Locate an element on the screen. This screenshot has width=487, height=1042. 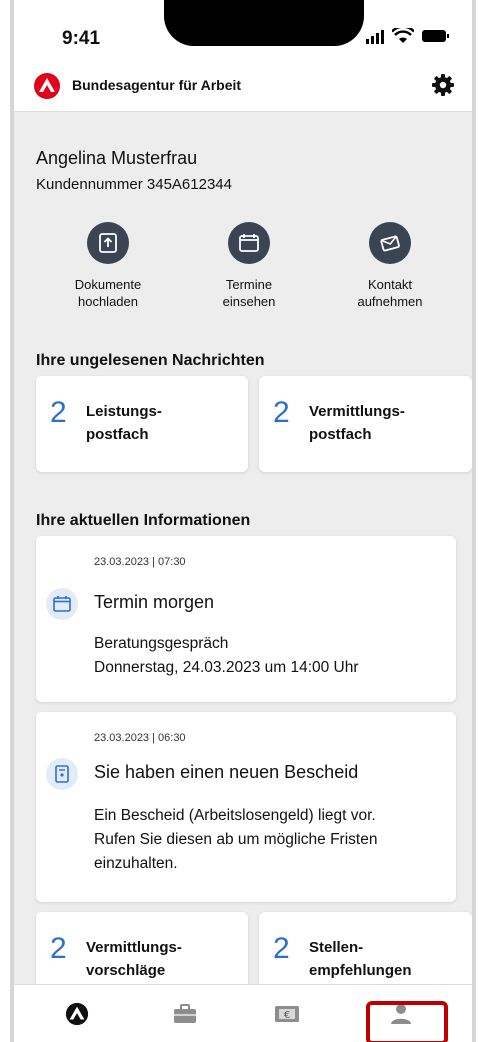
wifi-icon is located at coordinates (403, 35).